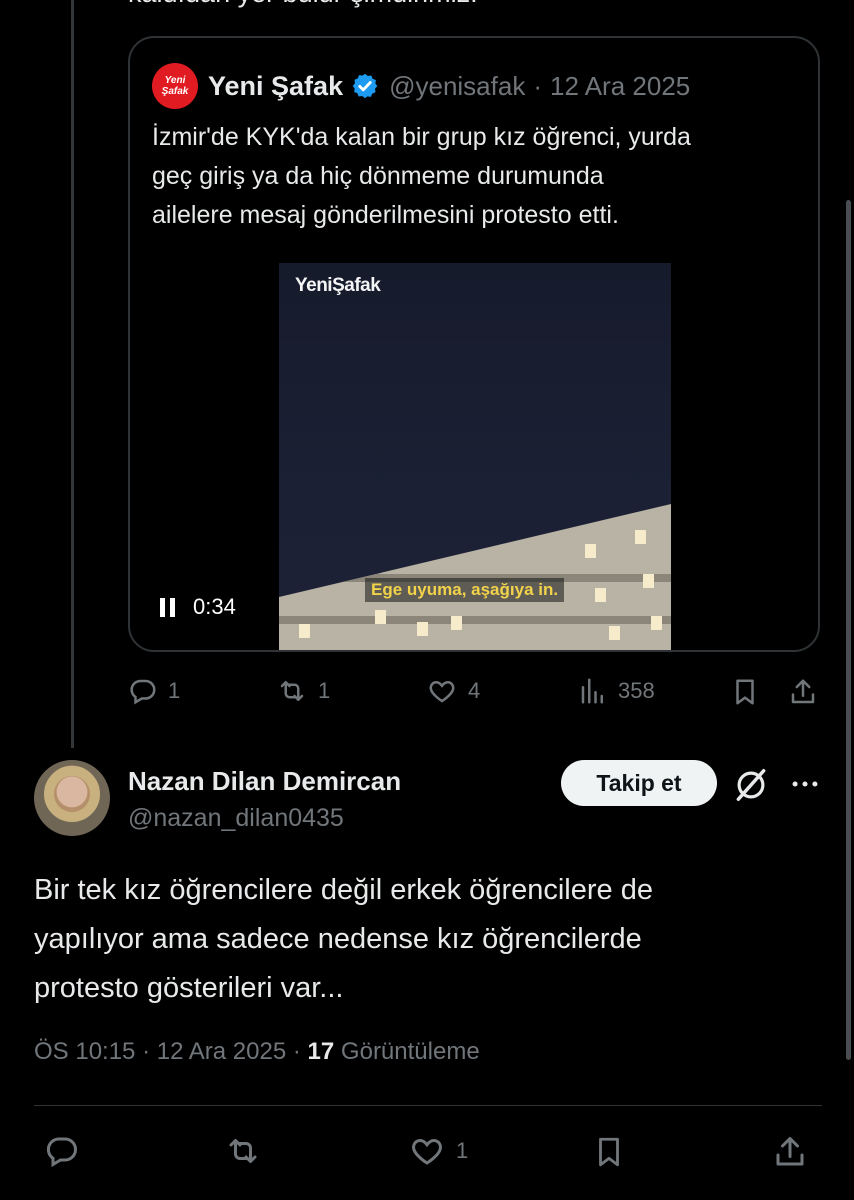  What do you see at coordinates (474, 690) in the screenshot?
I see `like-count: 4` at bounding box center [474, 690].